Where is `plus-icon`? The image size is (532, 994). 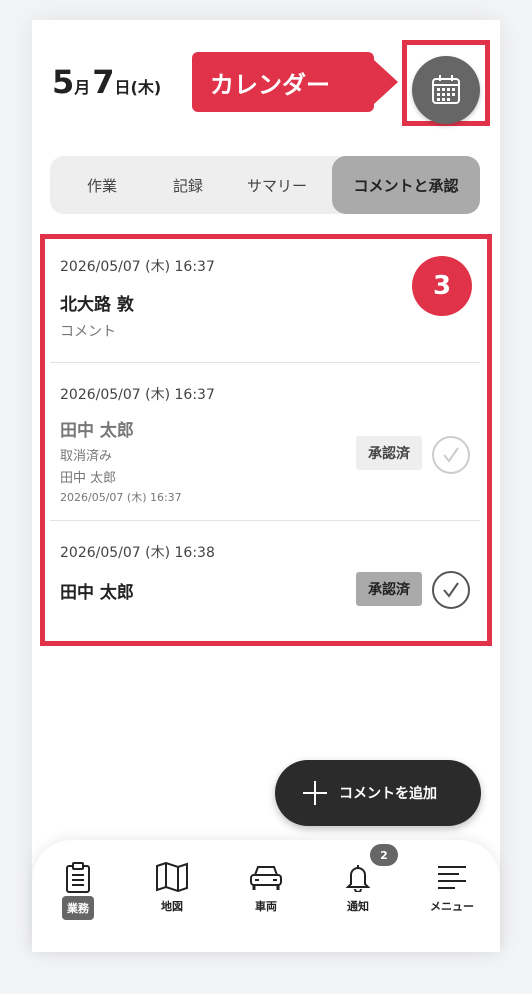 plus-icon is located at coordinates (315, 793).